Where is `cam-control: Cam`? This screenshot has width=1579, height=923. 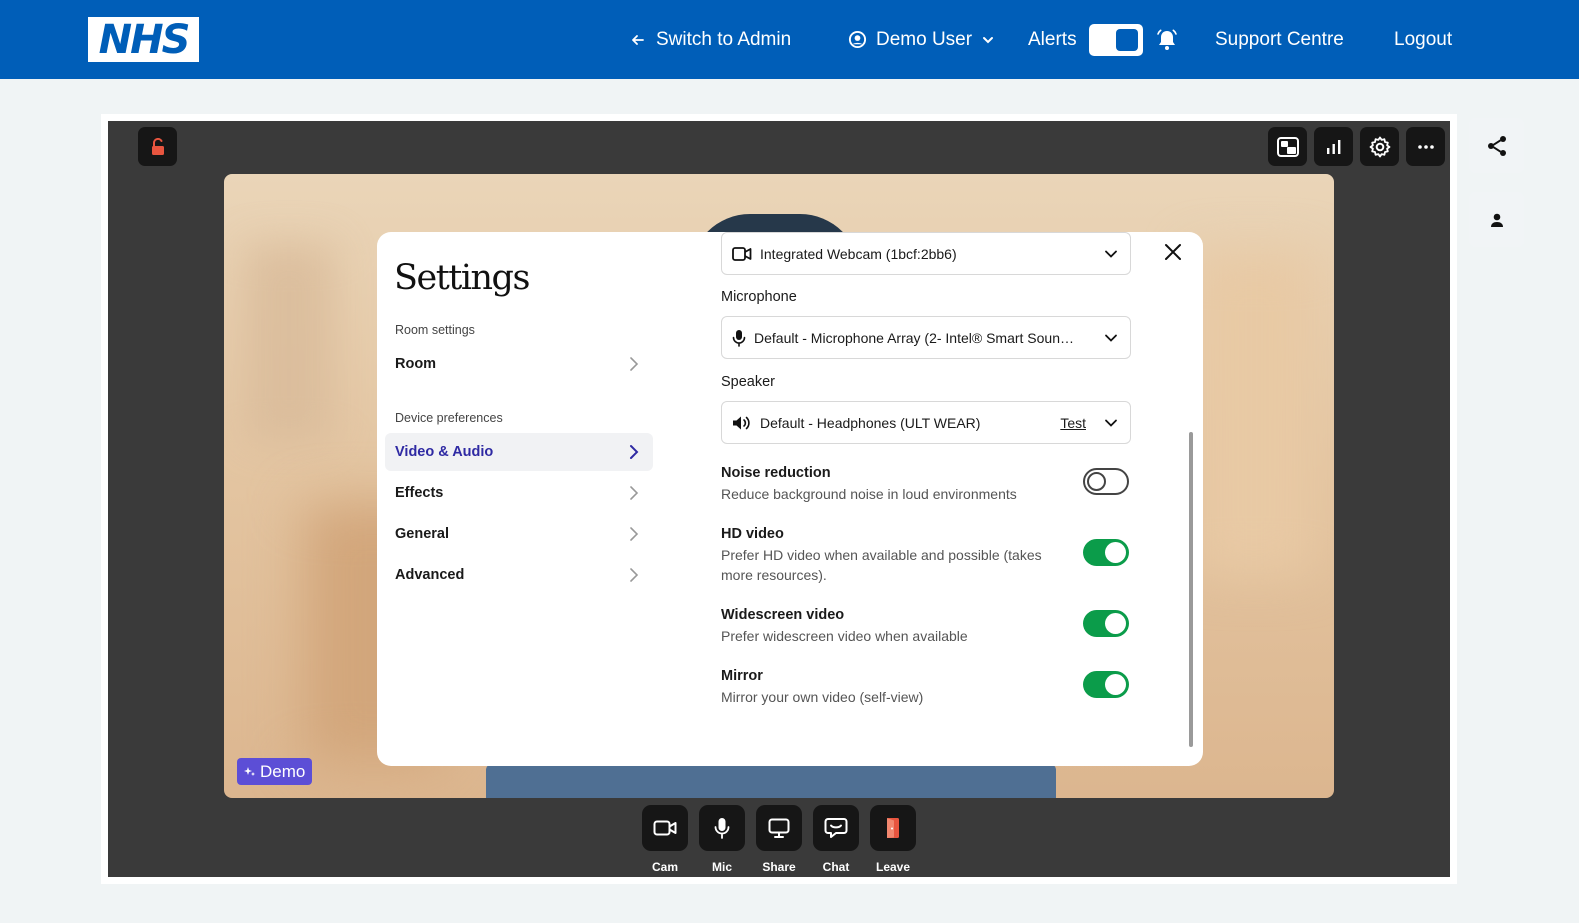 cam-control: Cam is located at coordinates (665, 839).